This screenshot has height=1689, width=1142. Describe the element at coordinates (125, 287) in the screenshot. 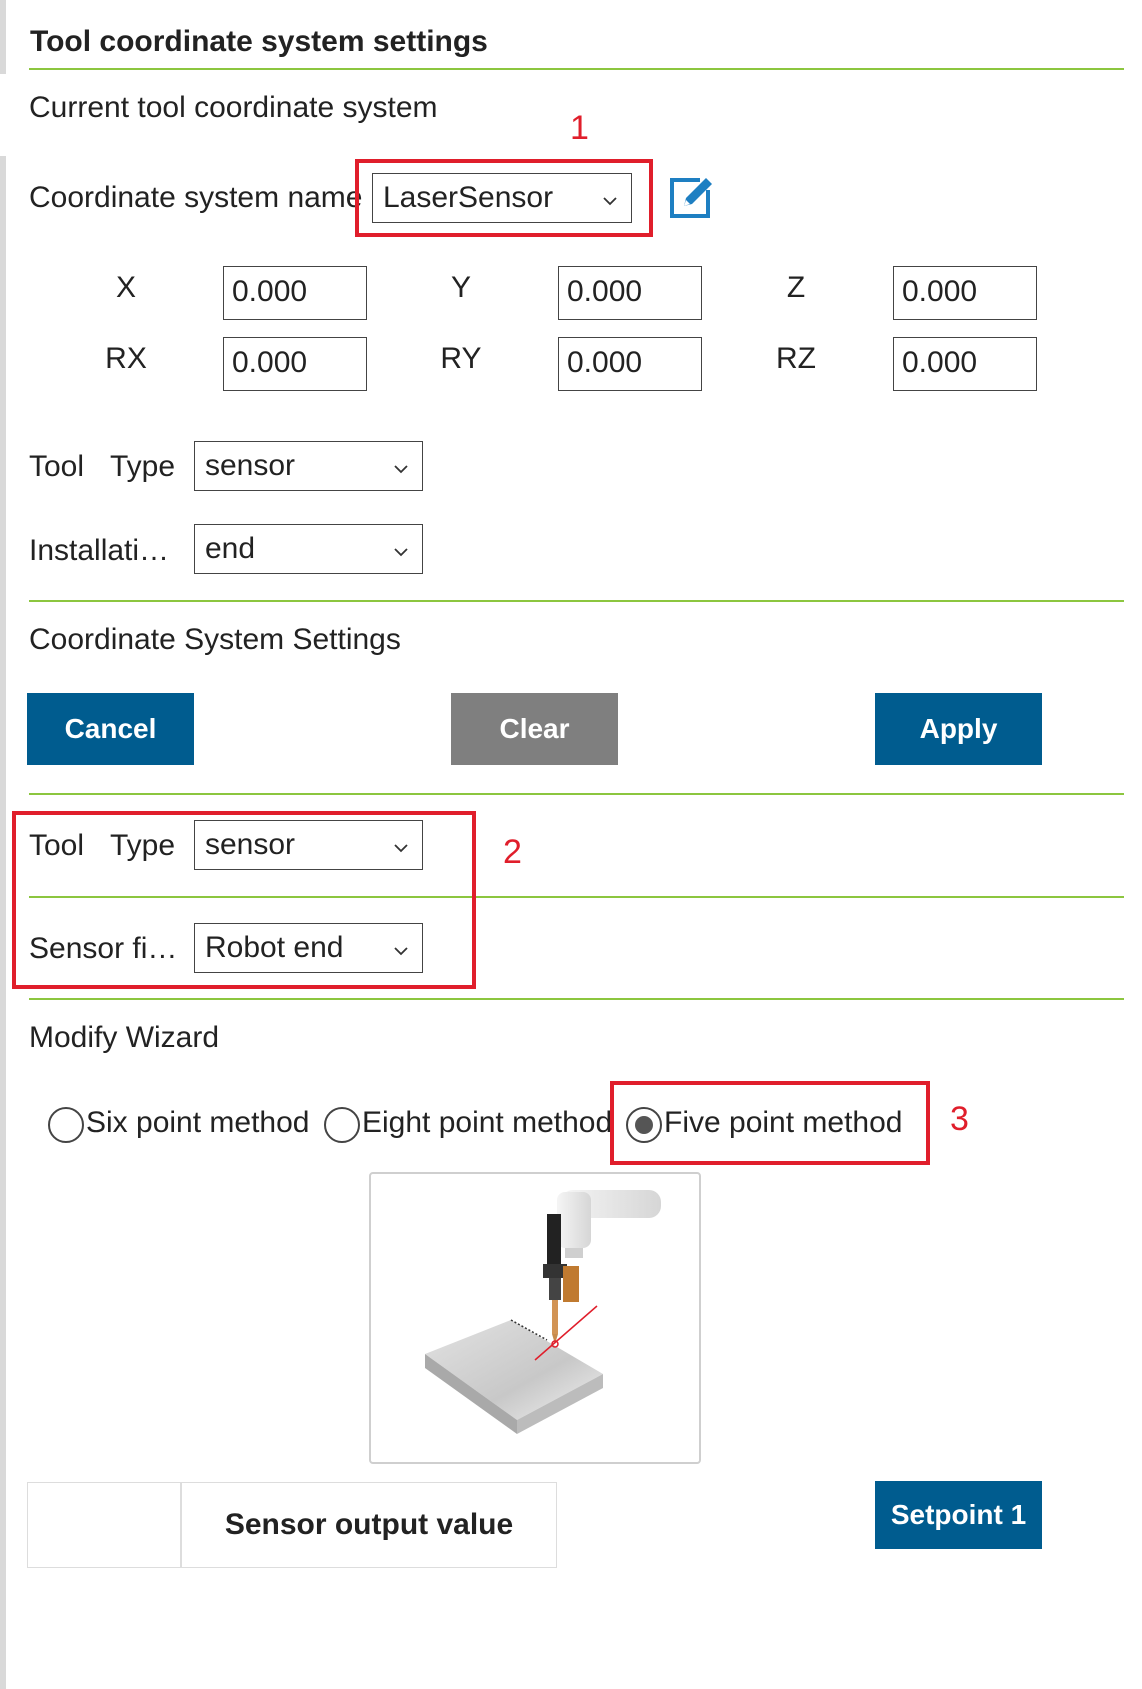

I see `axis-label-x: X` at that location.